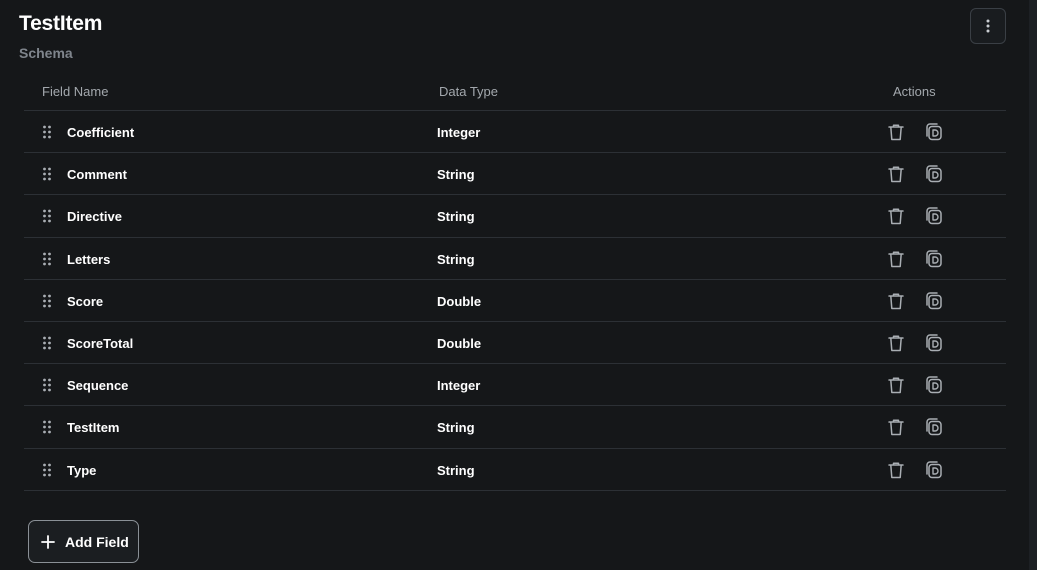 The height and width of the screenshot is (570, 1037). I want to click on scrollbar-track, so click(1033, 285).